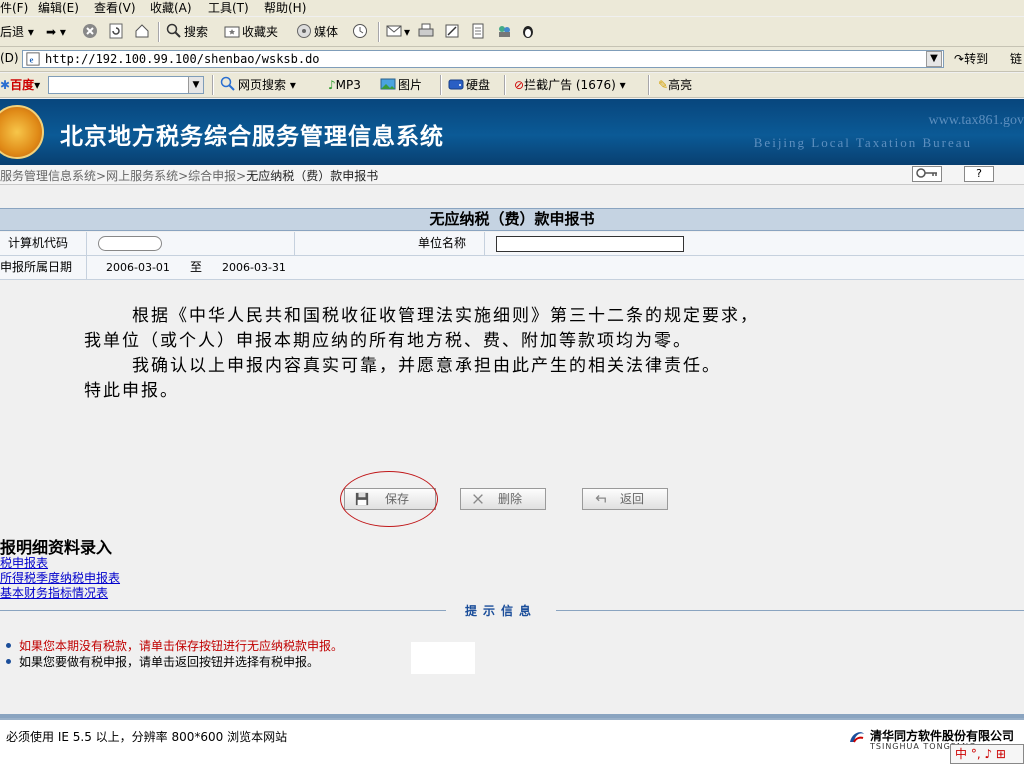 This screenshot has width=1024, height=768. I want to click on back-button: 返回, so click(625, 499).